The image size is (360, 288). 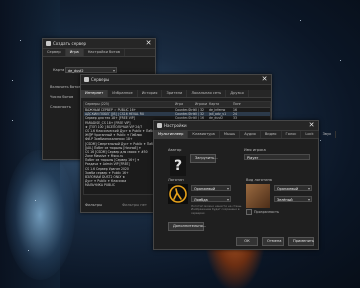 I want to click on tab-sound: Звук, so click(x=328, y=134).